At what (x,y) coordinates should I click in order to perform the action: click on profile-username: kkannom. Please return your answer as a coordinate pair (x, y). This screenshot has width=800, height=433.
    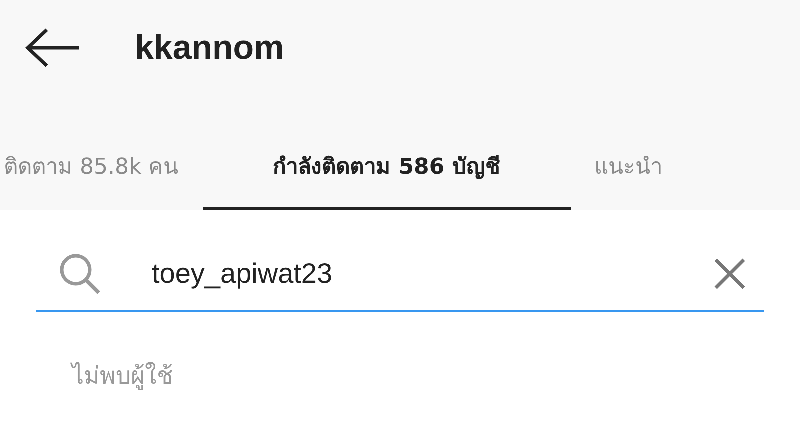
    Looking at the image, I should click on (209, 48).